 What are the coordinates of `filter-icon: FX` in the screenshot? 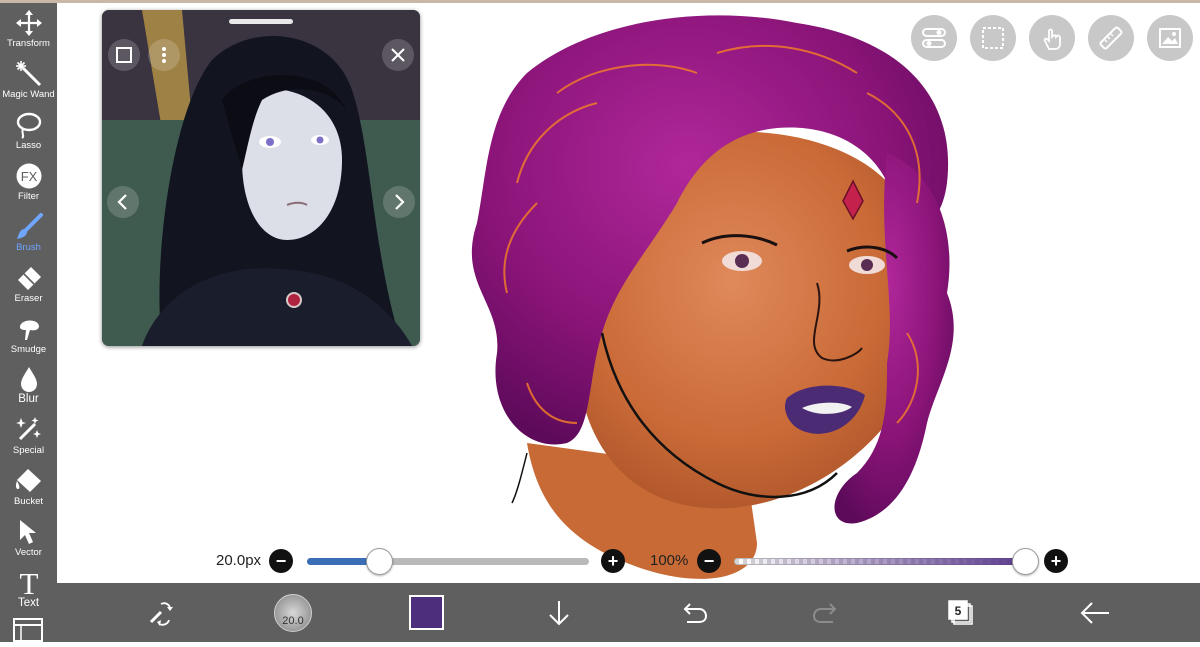 It's located at (28, 176).